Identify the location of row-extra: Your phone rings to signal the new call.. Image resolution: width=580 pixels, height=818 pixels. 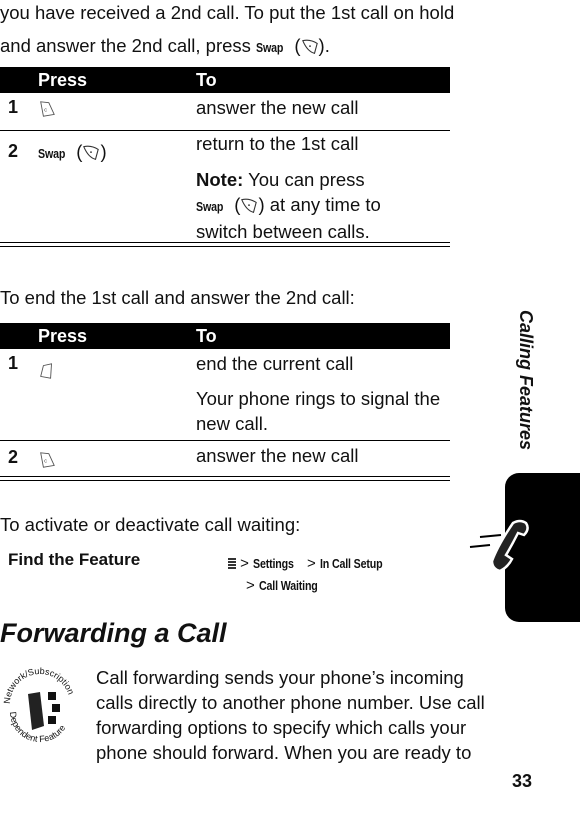
(318, 411).